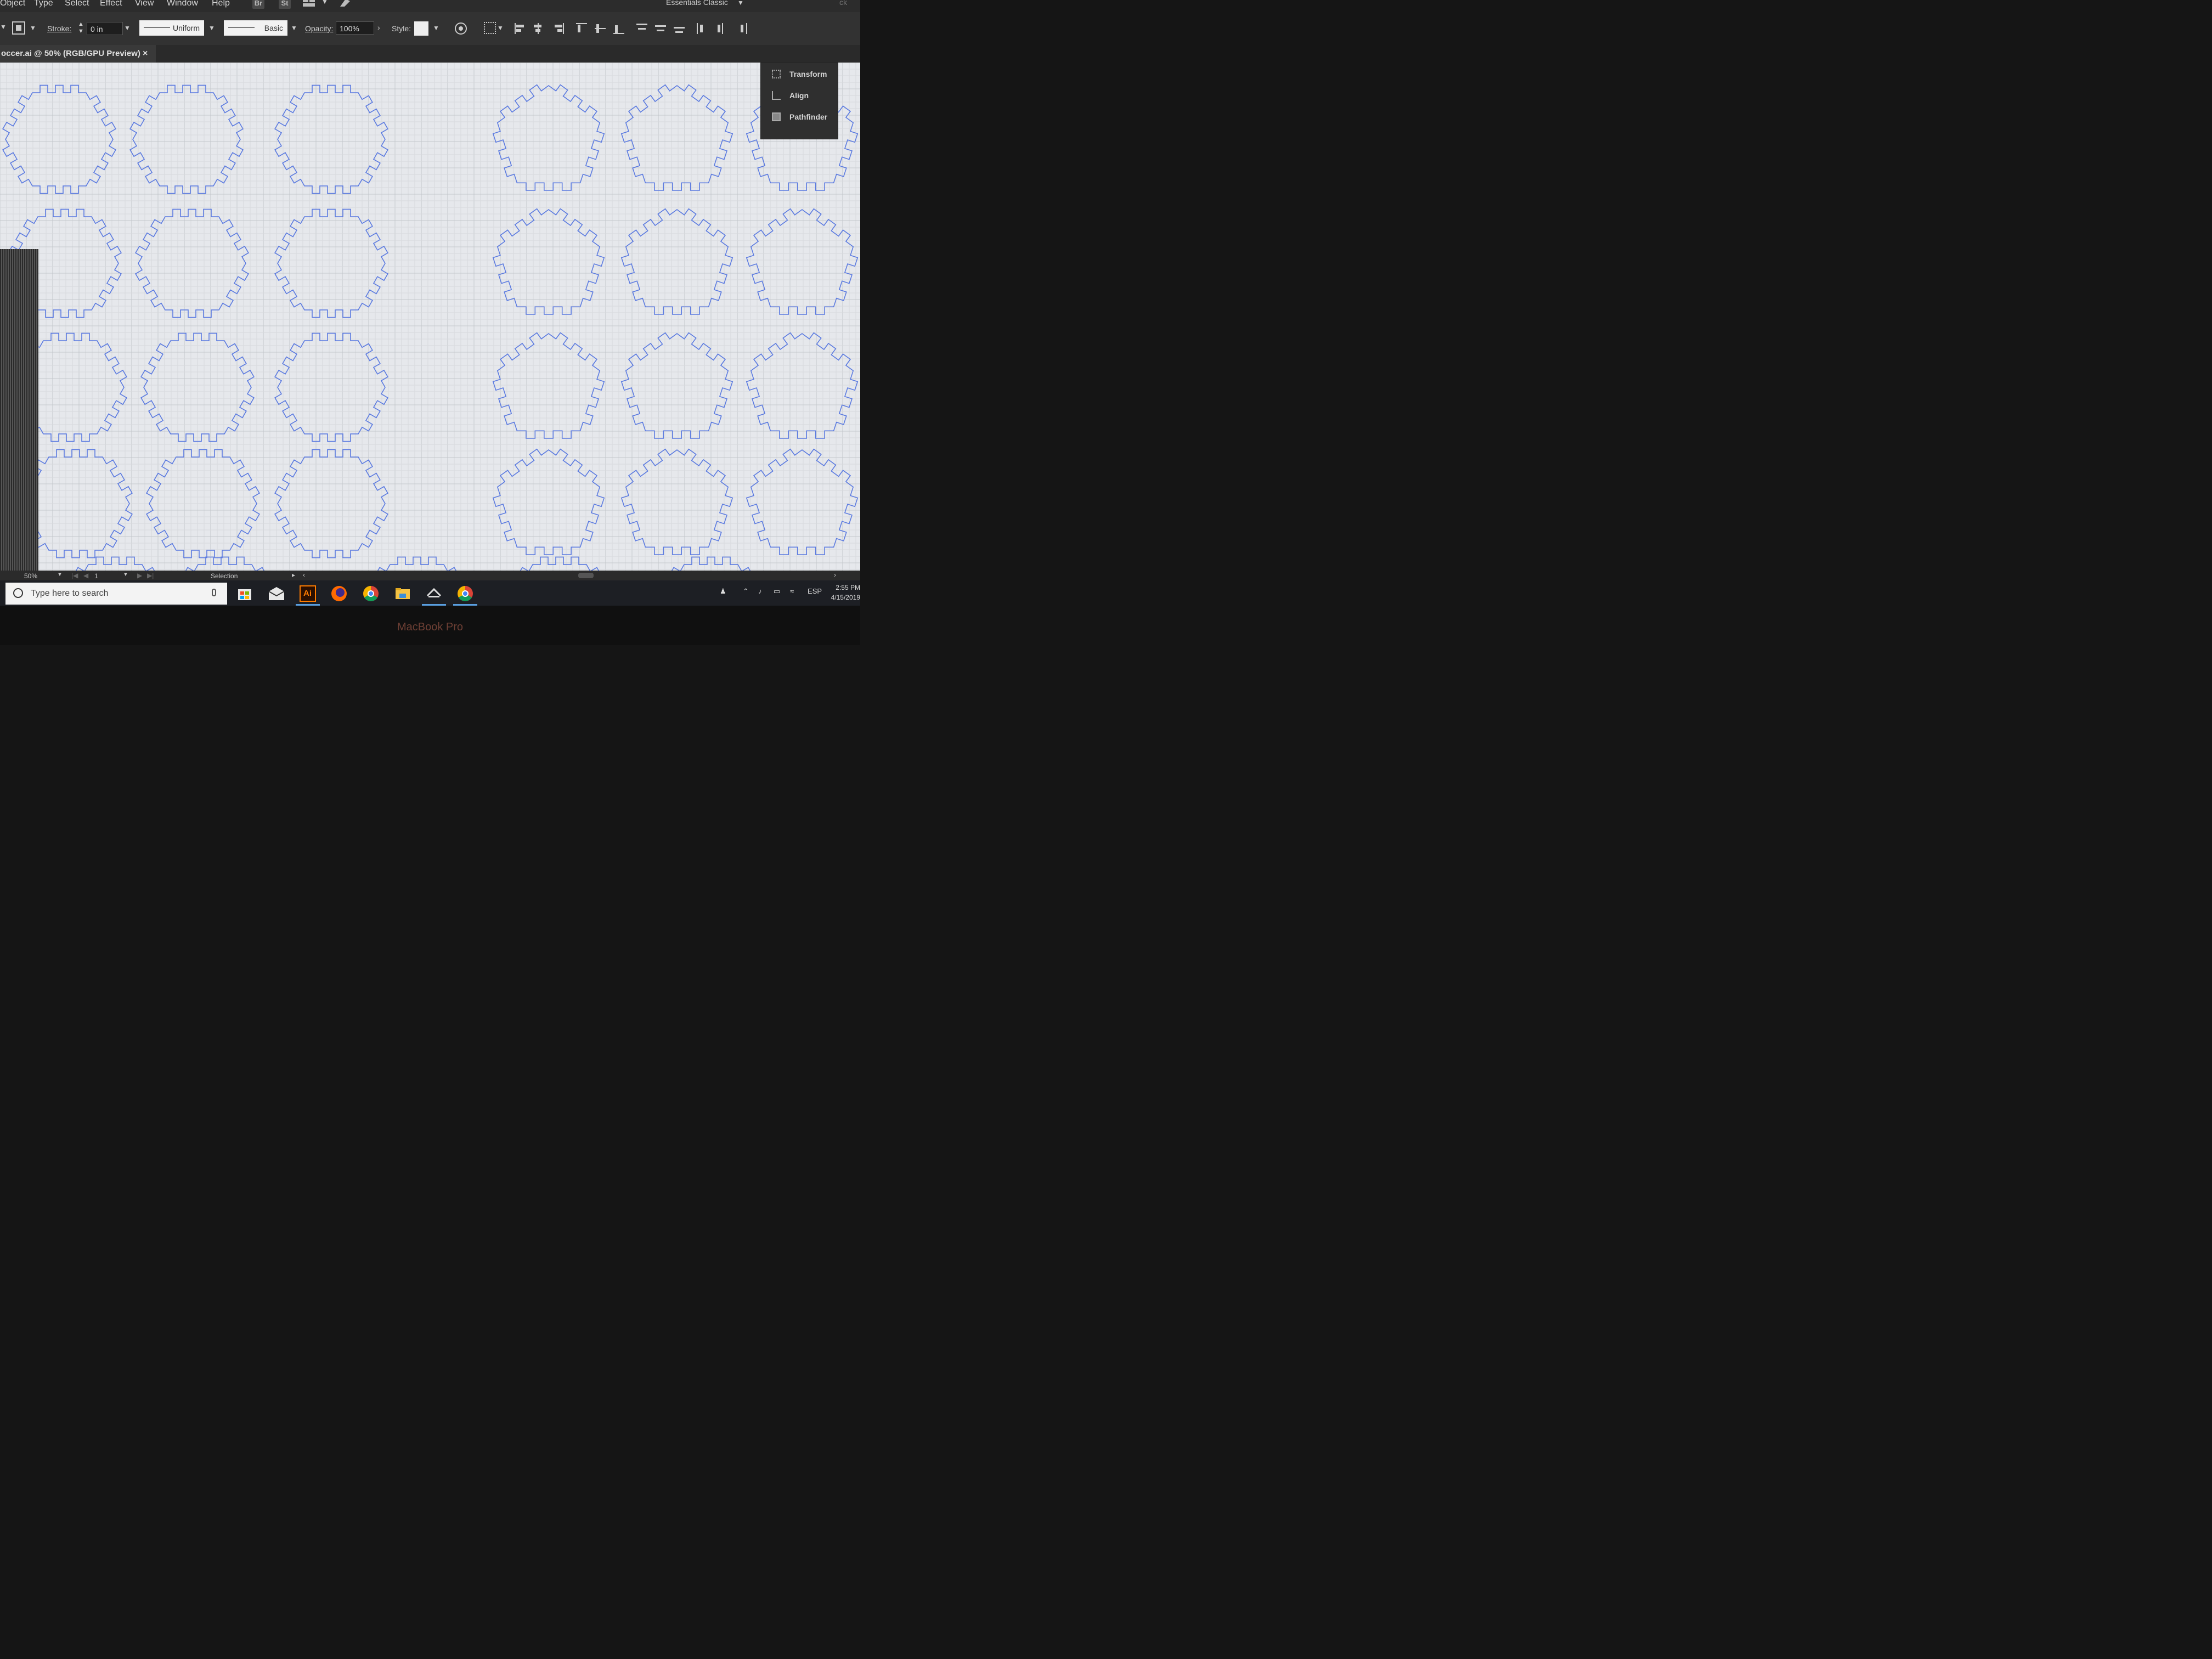 The height and width of the screenshot is (1659, 2212). Describe the element at coordinates (434, 594) in the screenshot. I see `app-icon` at that location.